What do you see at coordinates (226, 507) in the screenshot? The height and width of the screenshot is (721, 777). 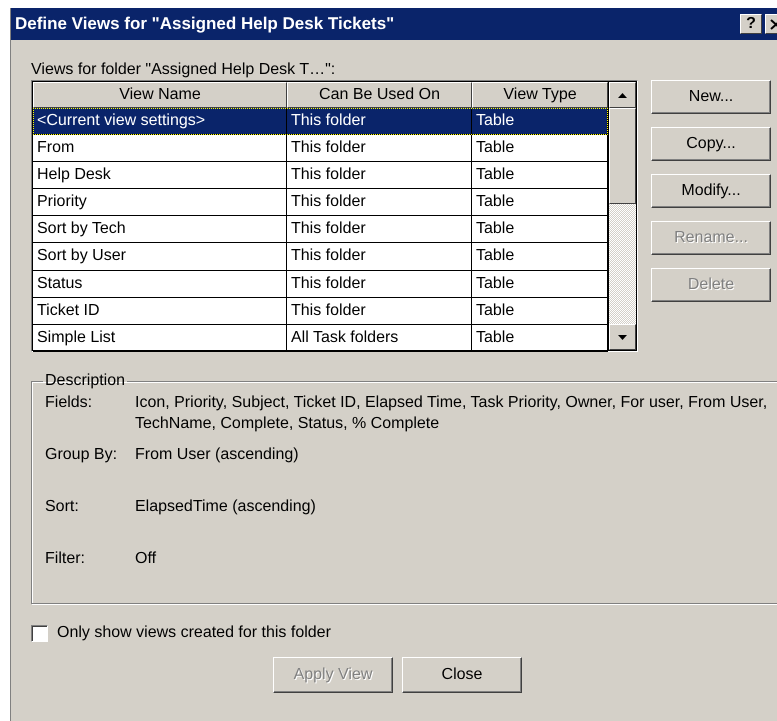 I see `description-value: ElapsedTime (ascending)` at bounding box center [226, 507].